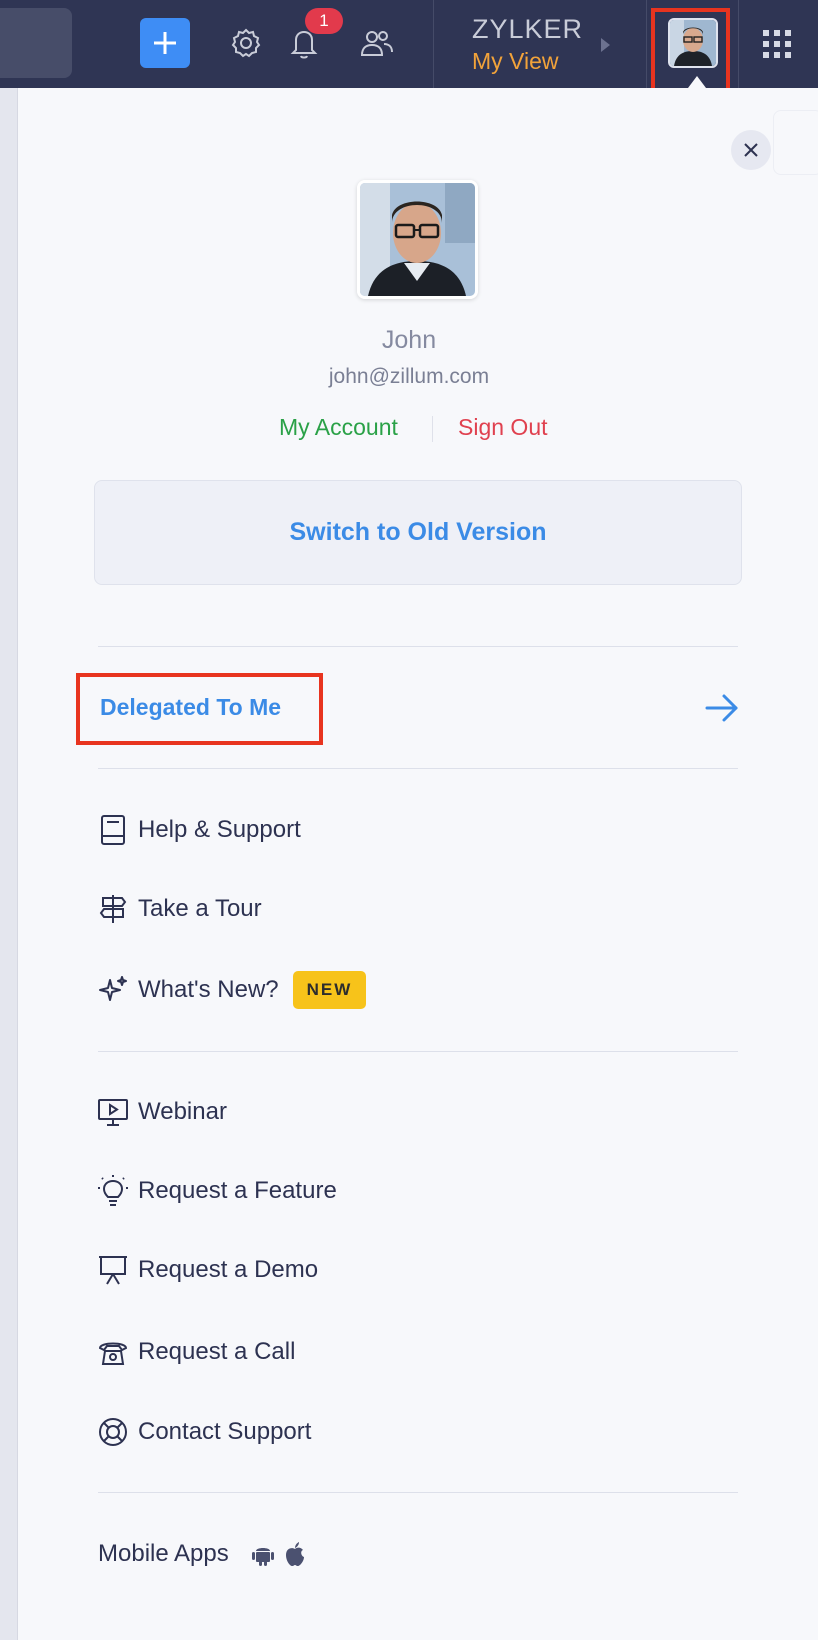 The image size is (818, 1640). What do you see at coordinates (217, 1351) in the screenshot?
I see `menu-item-label: Request a Call` at bounding box center [217, 1351].